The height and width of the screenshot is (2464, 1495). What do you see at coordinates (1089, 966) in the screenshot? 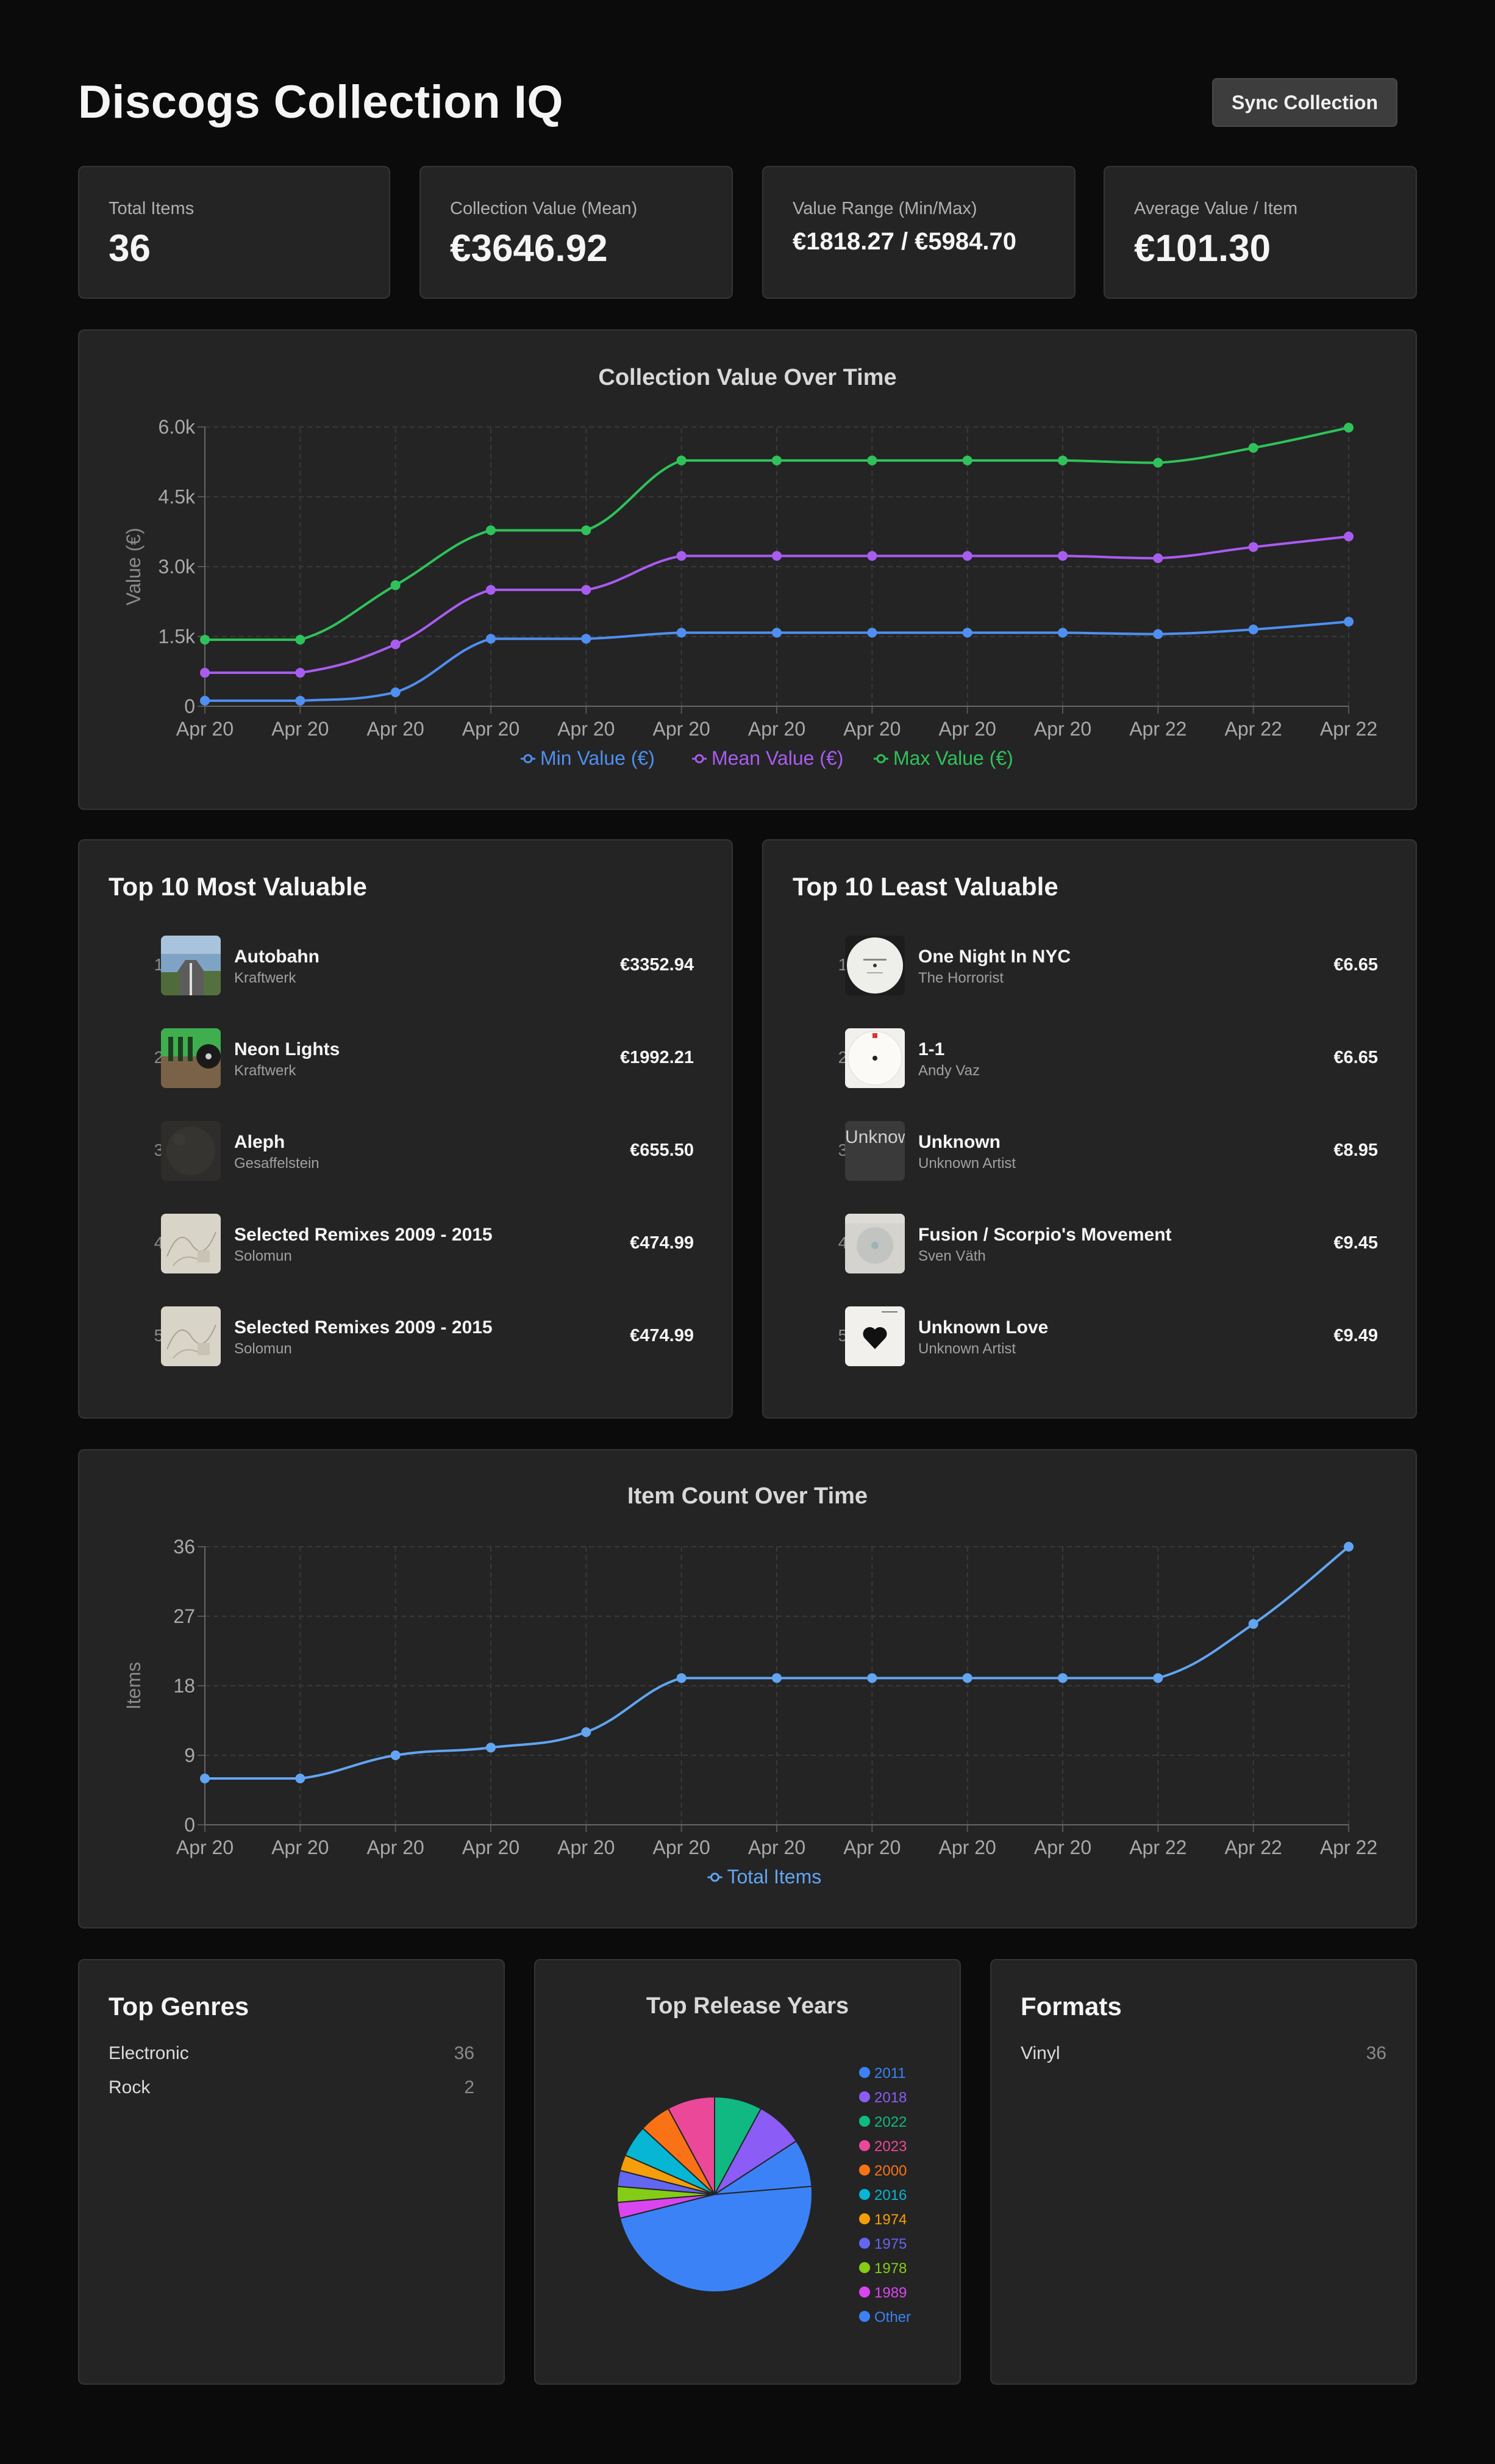
I see `list-item: 1. One Night In NYC The Horrorist €6.65` at bounding box center [1089, 966].